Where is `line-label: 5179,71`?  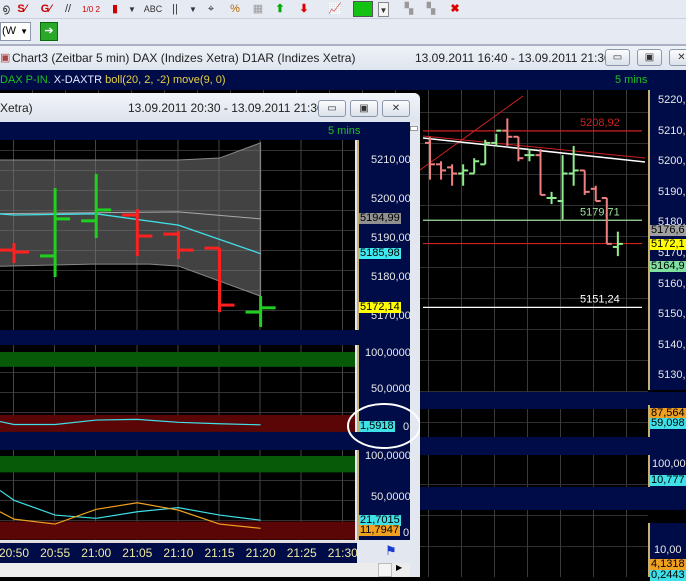
line-label: 5179,71 is located at coordinates (600, 212).